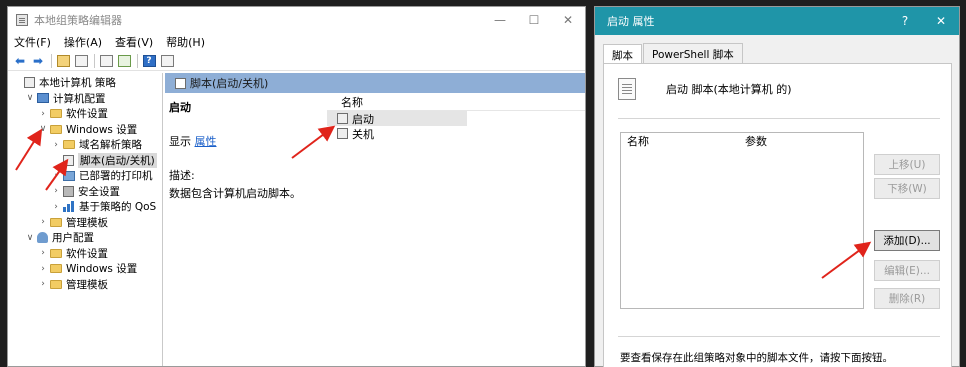 The width and height of the screenshot is (966, 367). Describe the element at coordinates (29, 83) in the screenshot. I see `policy-icon` at that location.